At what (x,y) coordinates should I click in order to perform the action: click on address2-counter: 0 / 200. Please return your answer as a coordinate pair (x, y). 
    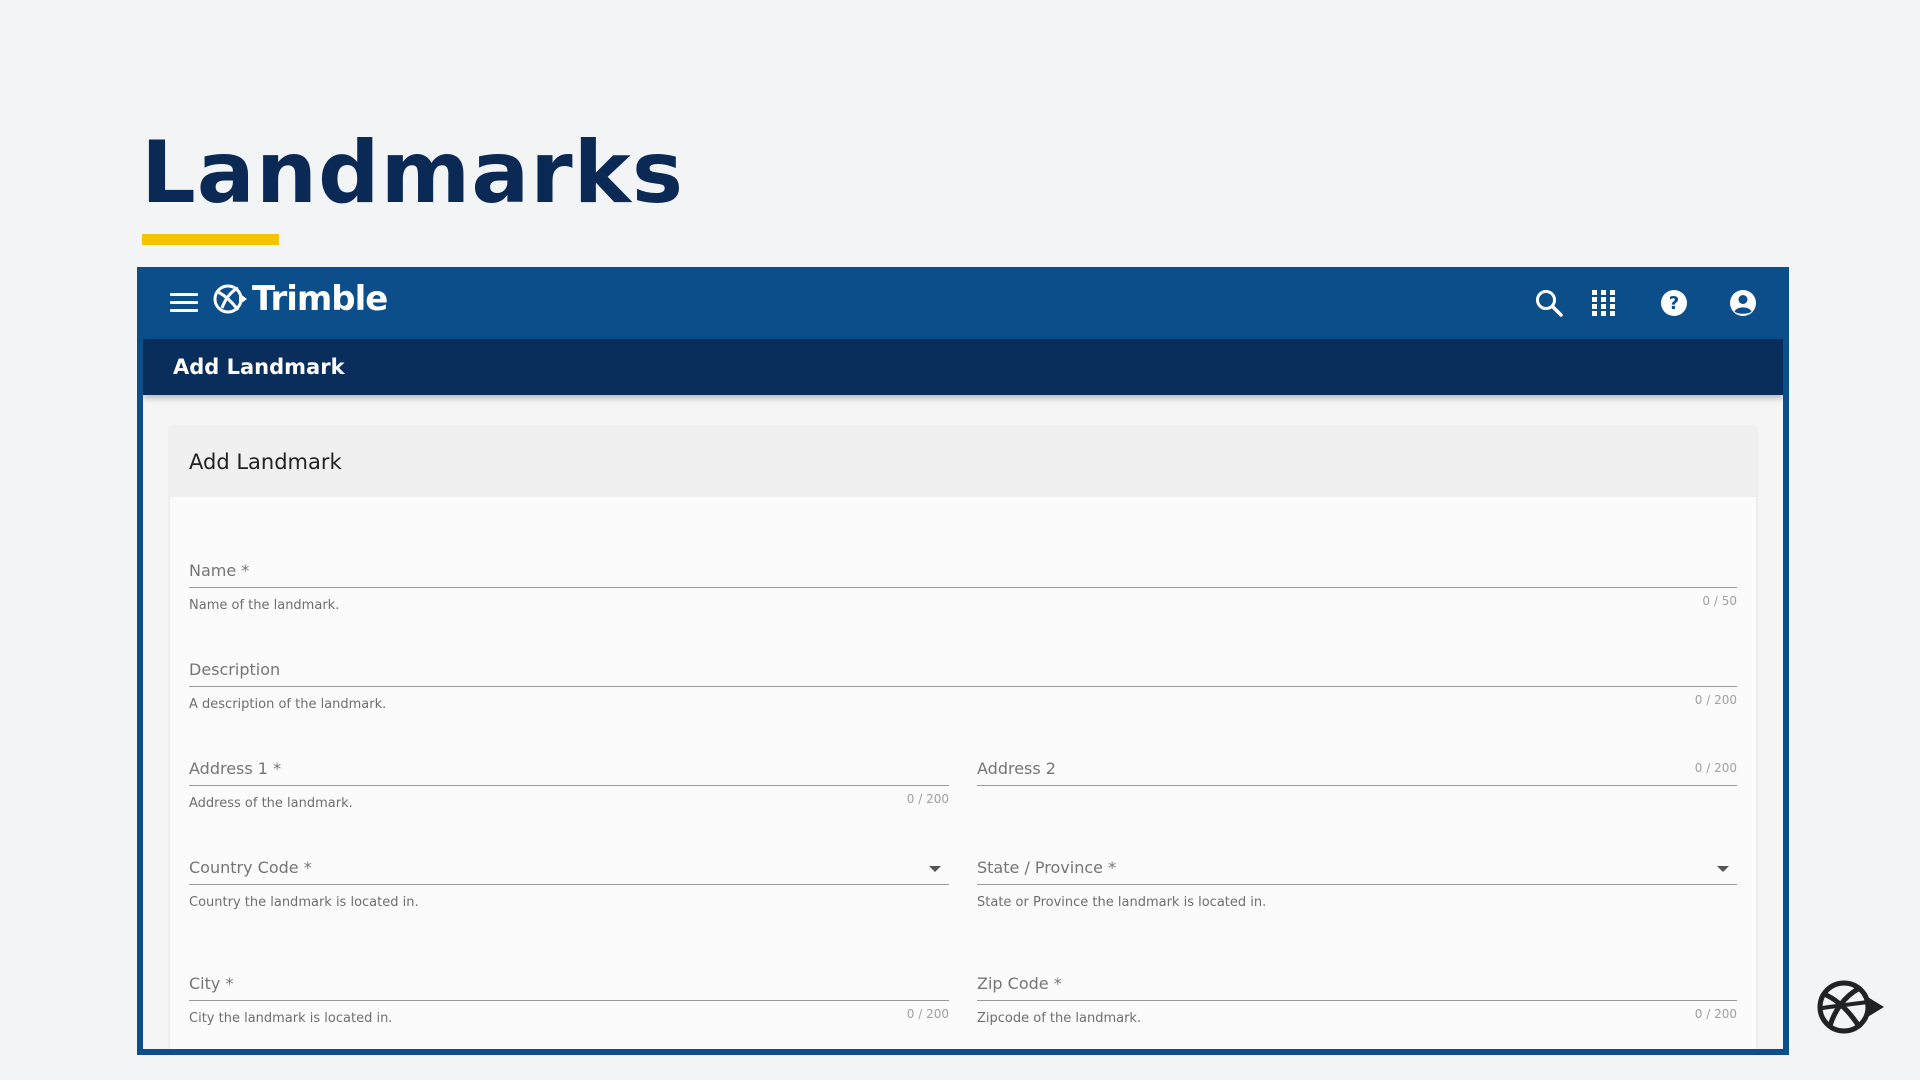
    Looking at the image, I should click on (1715, 768).